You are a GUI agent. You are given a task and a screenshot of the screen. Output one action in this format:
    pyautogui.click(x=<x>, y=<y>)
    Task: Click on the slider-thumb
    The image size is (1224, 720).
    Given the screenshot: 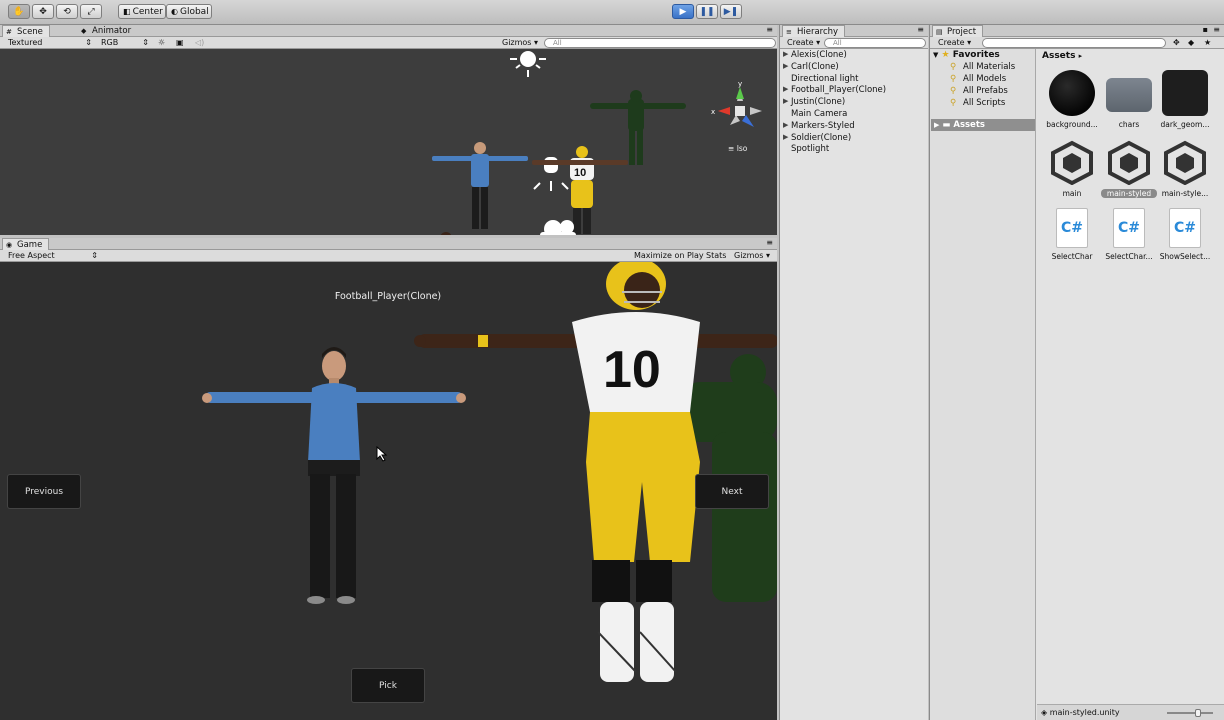 What is the action you would take?
    pyautogui.click(x=1198, y=713)
    